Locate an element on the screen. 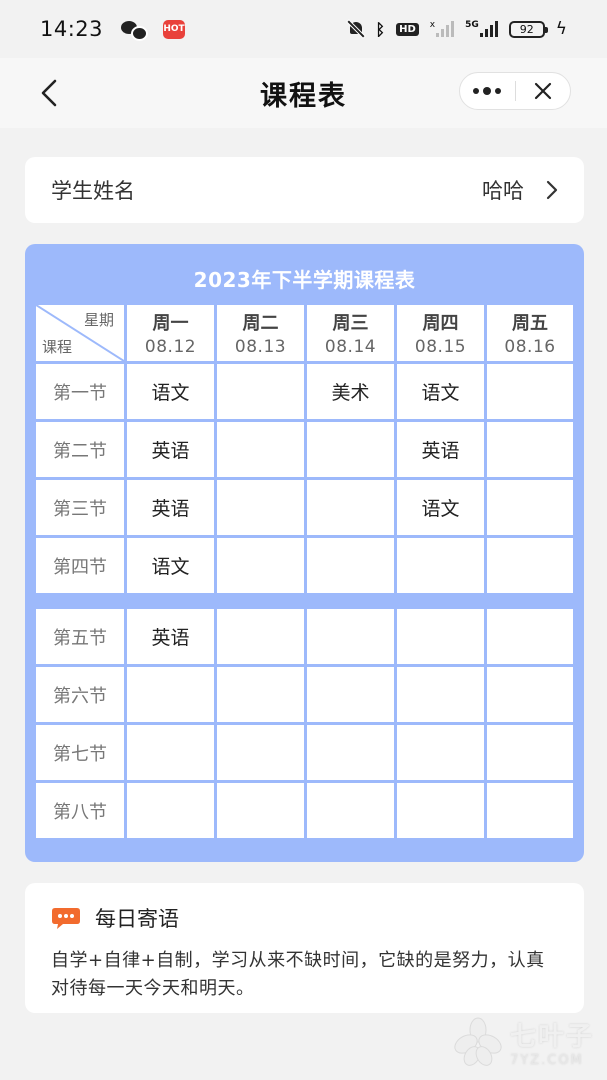 Image resolution: width=607 pixels, height=1080 pixels. schedule-title: 2023年下半学期课程表 is located at coordinates (304, 280).